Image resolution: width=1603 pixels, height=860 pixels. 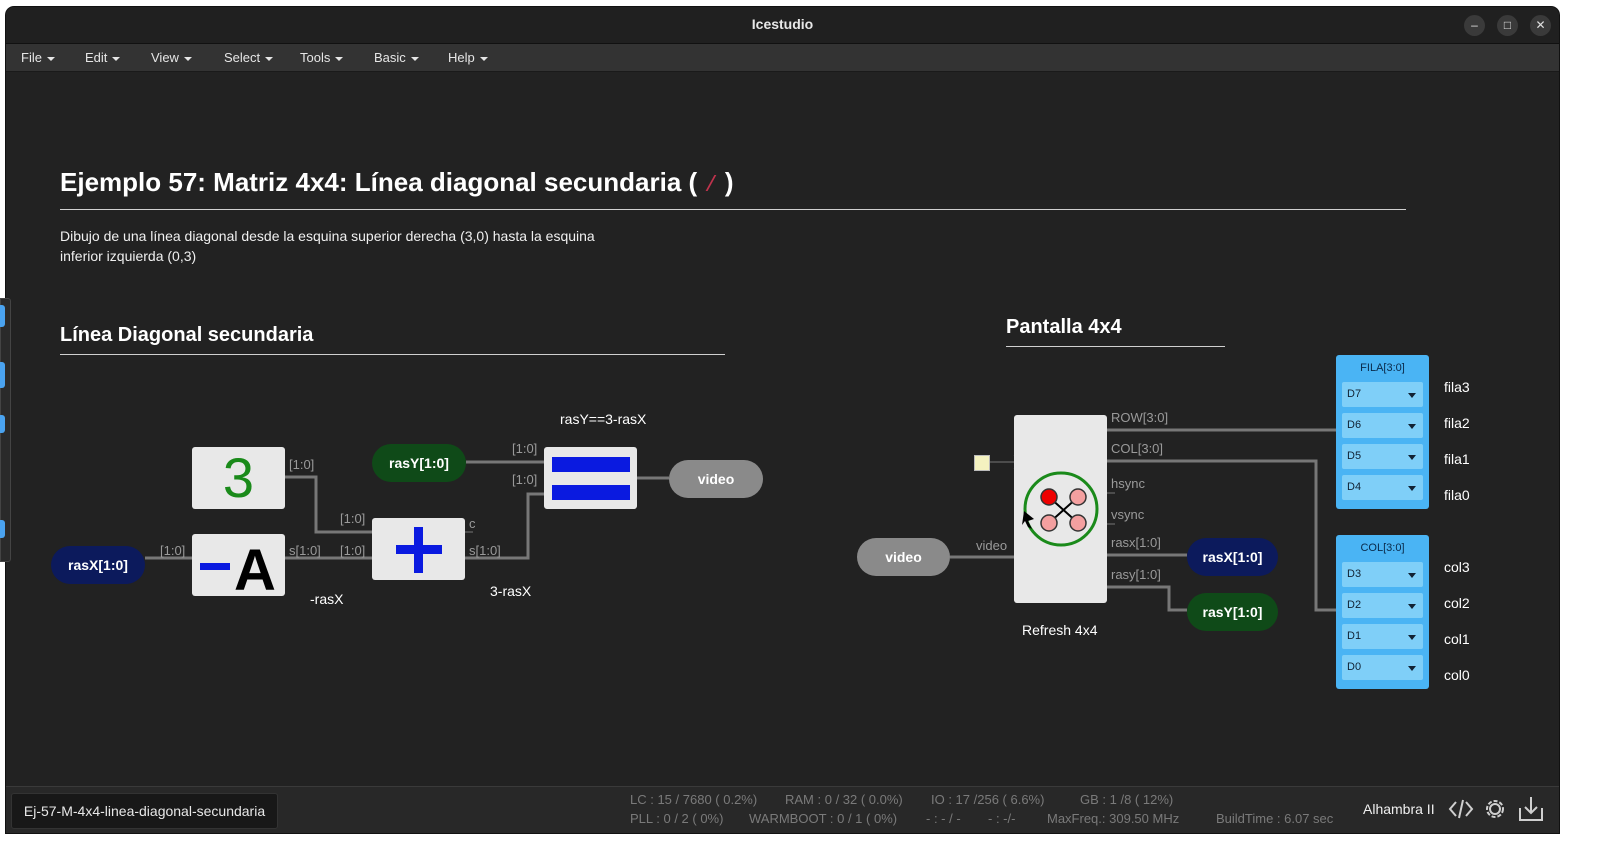 I want to click on menu-basic-label: Basic, so click(x=390, y=57).